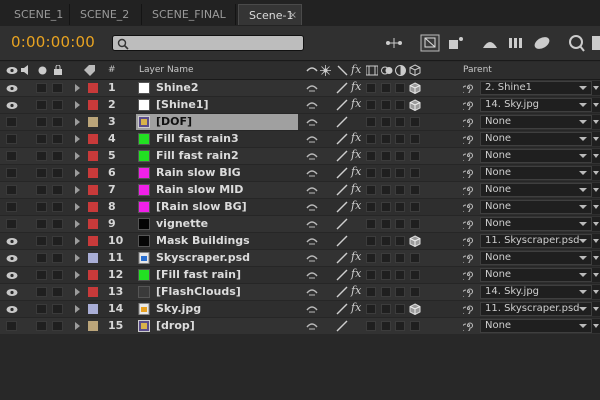  I want to click on lock-icon, so click(58, 70).